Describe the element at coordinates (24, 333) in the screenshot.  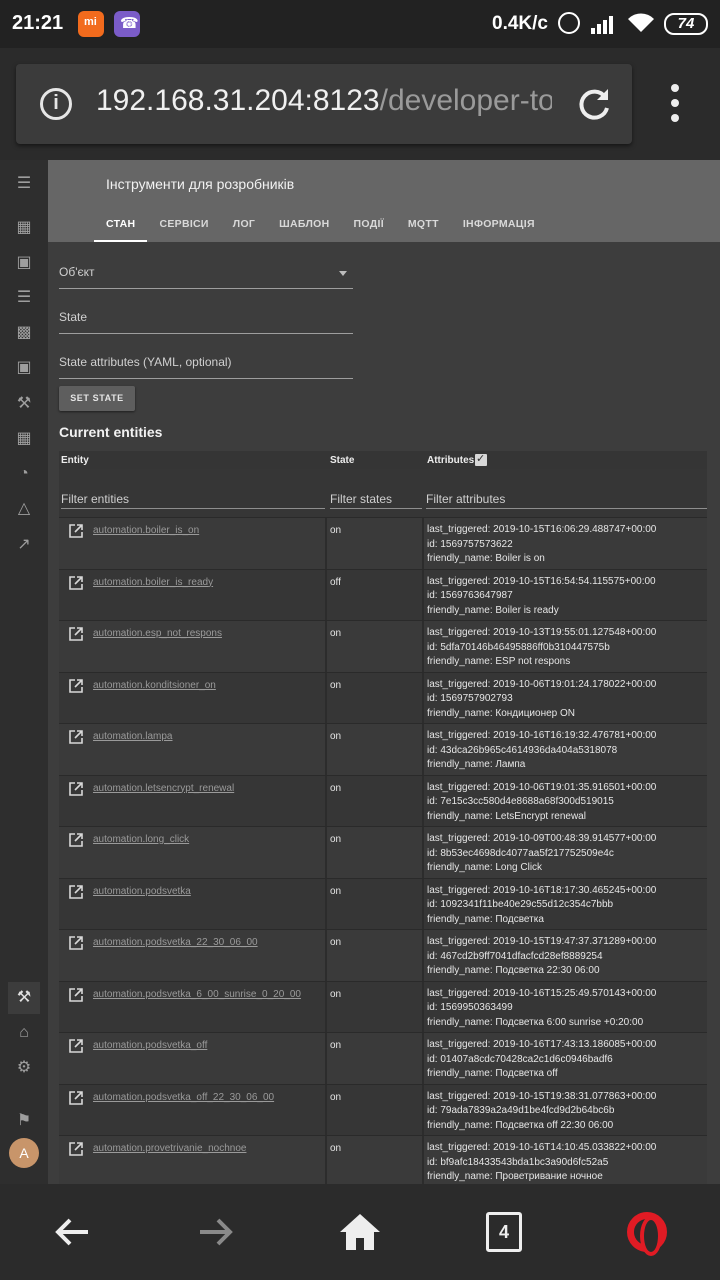
I see `history-icon: ▩` at that location.